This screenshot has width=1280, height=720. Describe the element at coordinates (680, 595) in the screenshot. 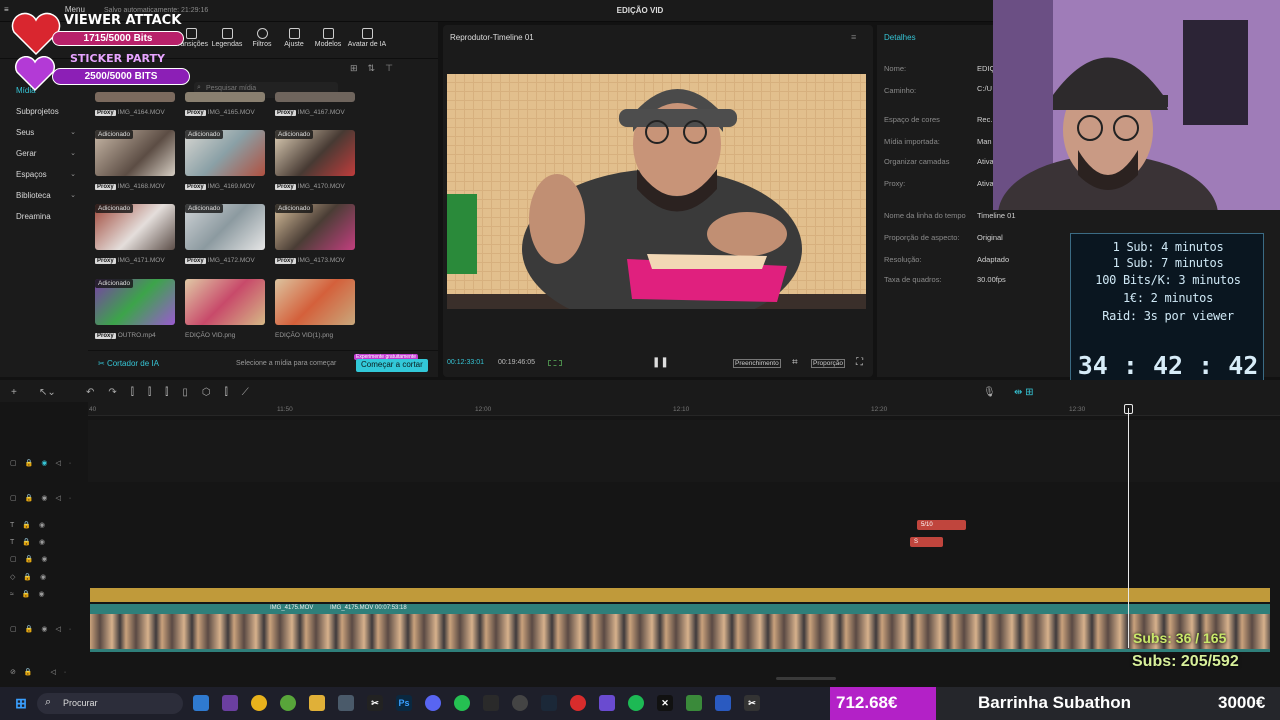

I see `audio-clip` at that location.